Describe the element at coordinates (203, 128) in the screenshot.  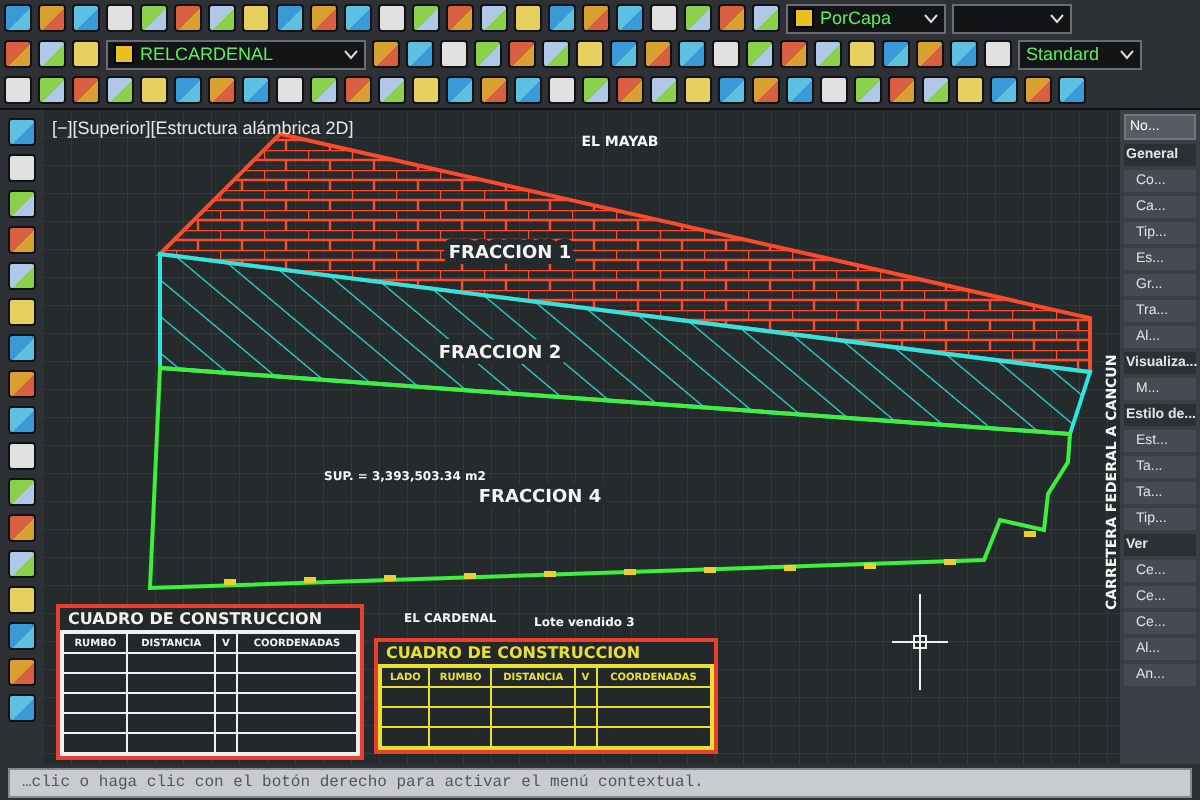
I see `viewport-label: [−][Superior][Estructura alámbrica 2D]` at that location.